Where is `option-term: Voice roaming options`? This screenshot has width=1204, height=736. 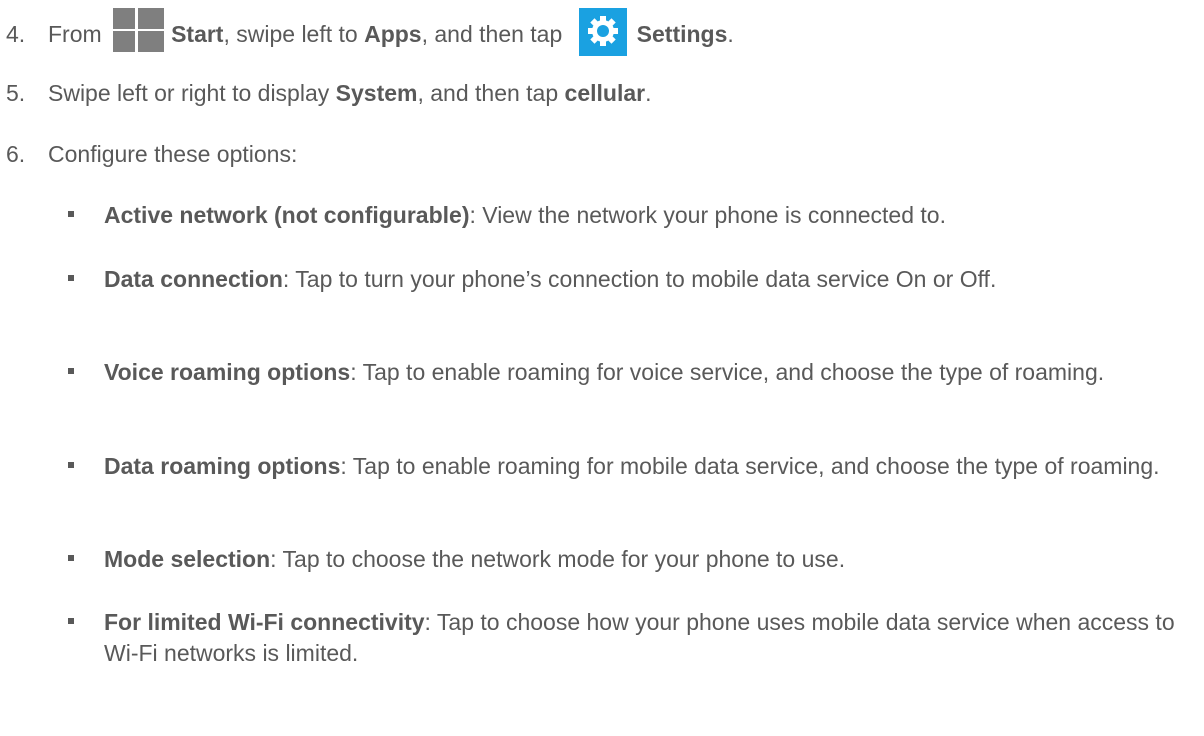 option-term: Voice roaming options is located at coordinates (227, 372).